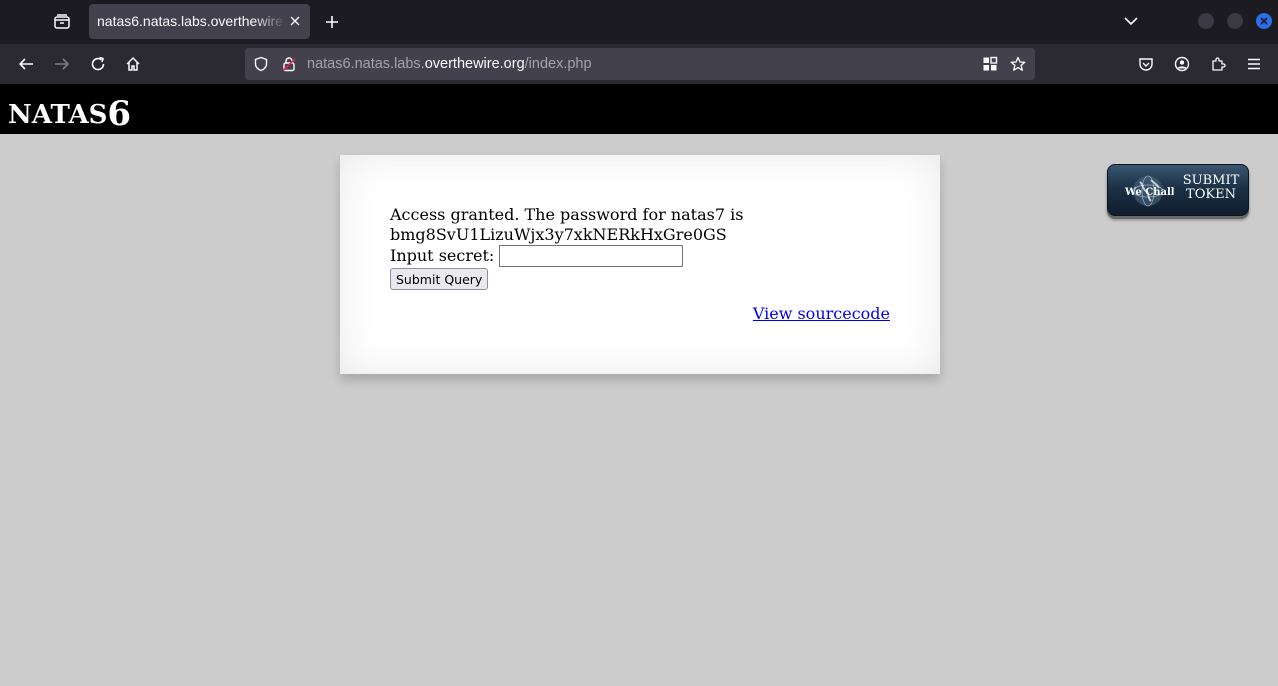 This screenshot has height=686, width=1278. I want to click on secret-input, so click(591, 256).